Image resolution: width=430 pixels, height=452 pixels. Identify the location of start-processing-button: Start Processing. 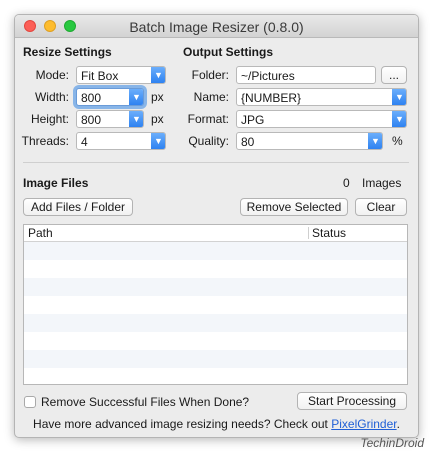
(352, 401).